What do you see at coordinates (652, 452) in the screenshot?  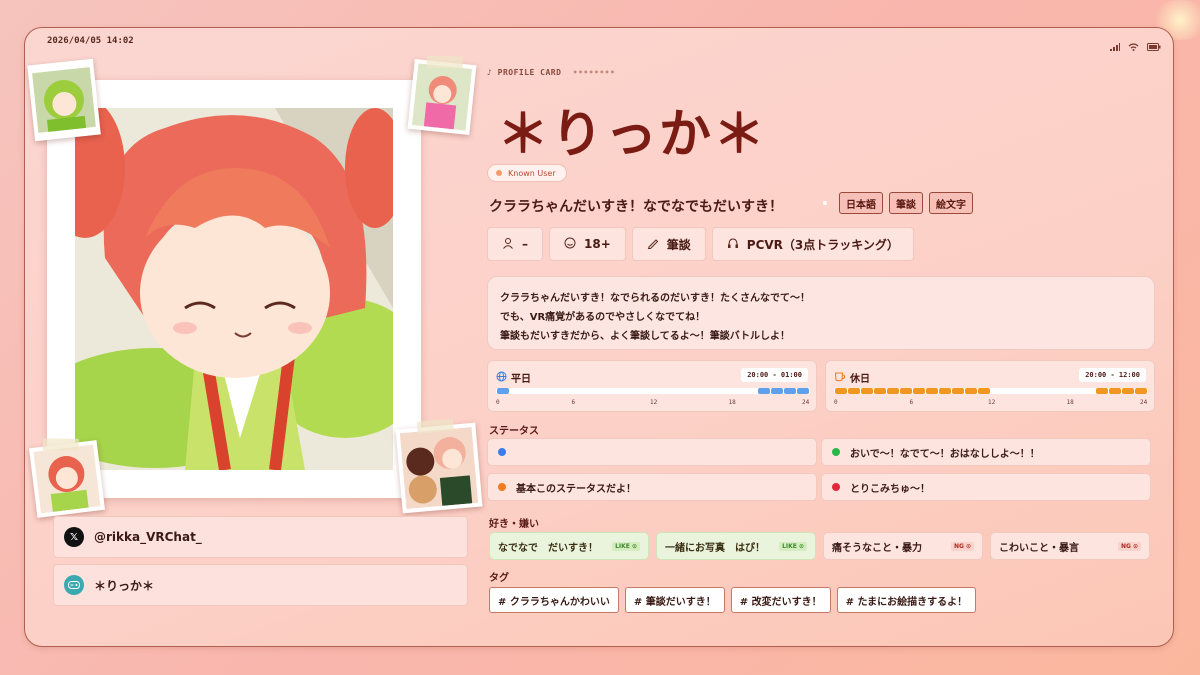 I see `status-item` at bounding box center [652, 452].